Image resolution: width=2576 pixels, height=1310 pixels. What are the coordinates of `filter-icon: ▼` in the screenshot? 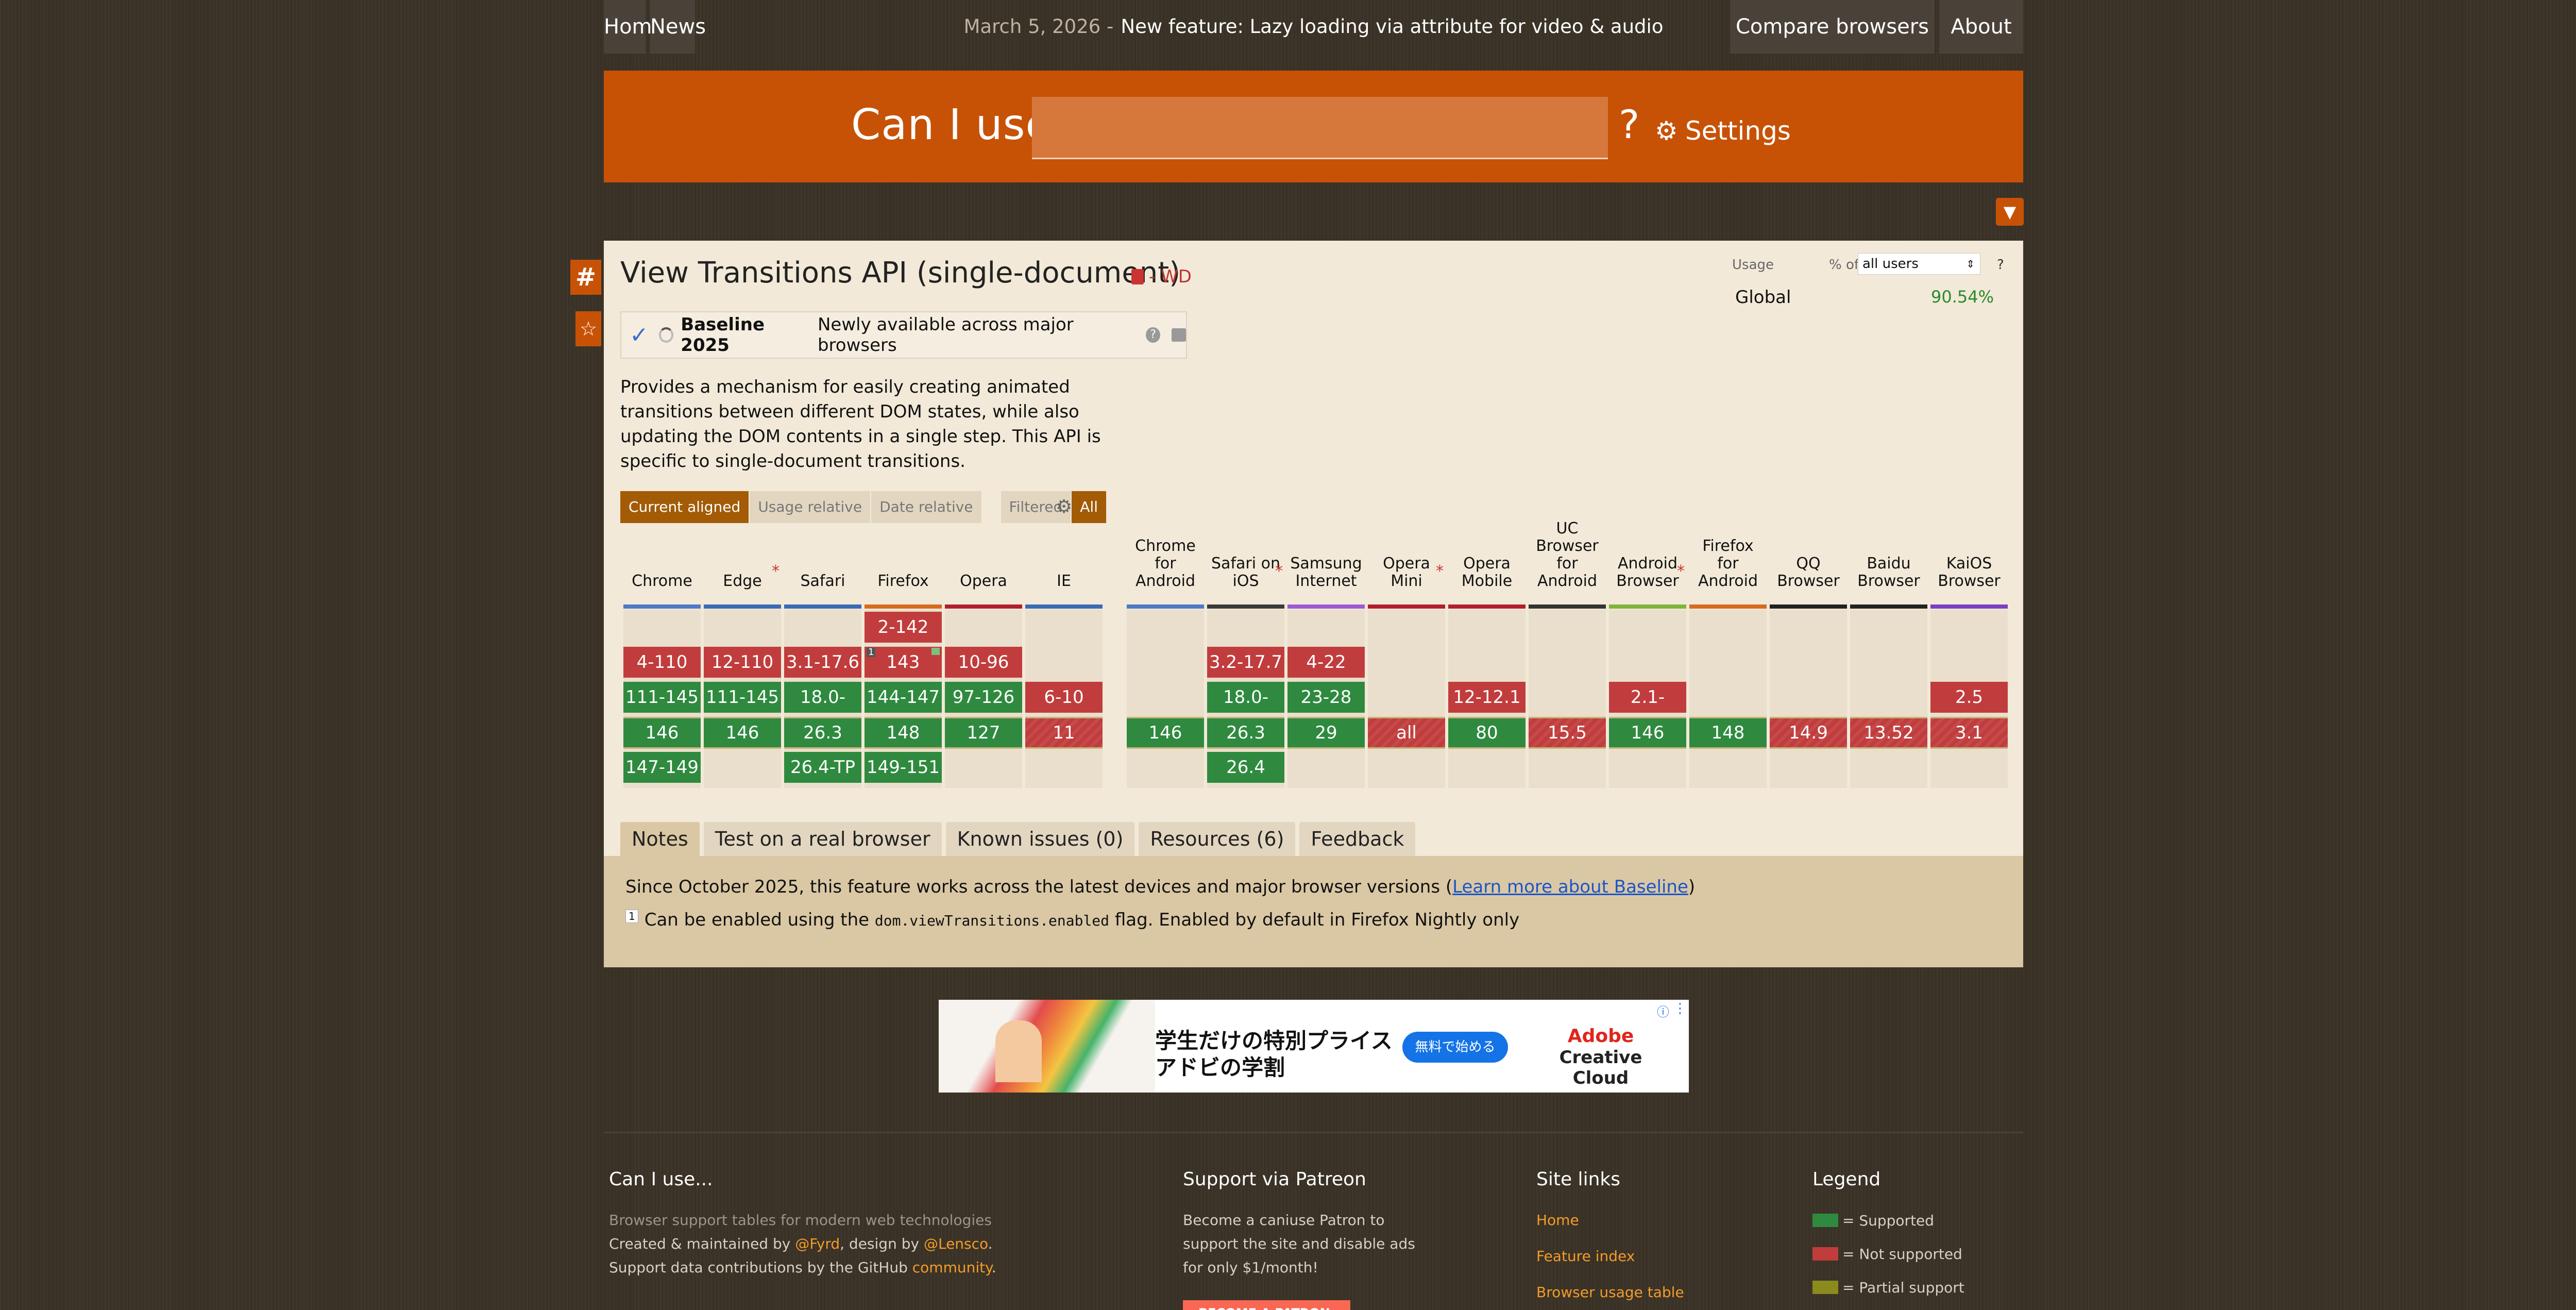 It's located at (2010, 212).